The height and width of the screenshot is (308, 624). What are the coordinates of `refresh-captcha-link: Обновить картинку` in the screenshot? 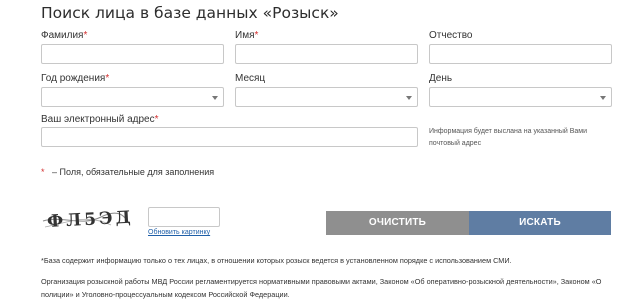 It's located at (179, 232).